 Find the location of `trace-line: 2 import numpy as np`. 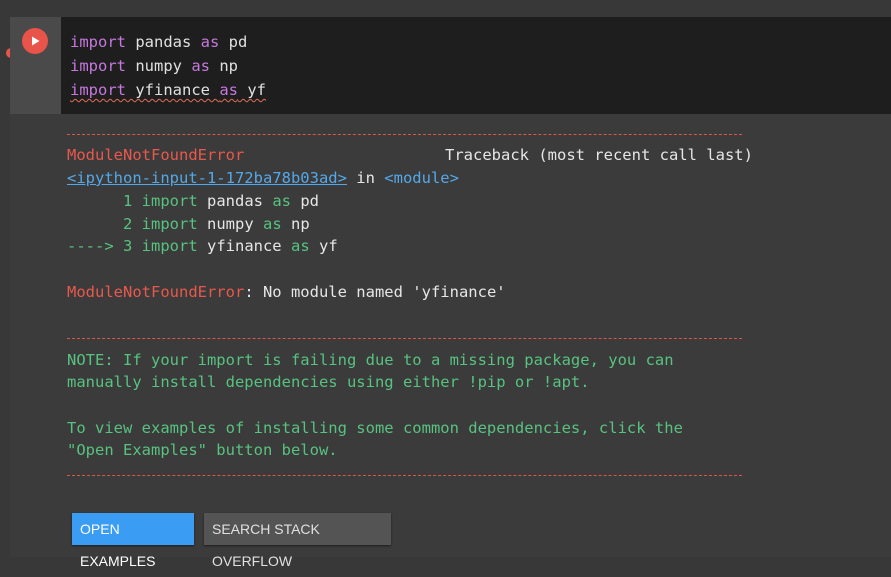

trace-line: 2 import numpy as np is located at coordinates (188, 224).